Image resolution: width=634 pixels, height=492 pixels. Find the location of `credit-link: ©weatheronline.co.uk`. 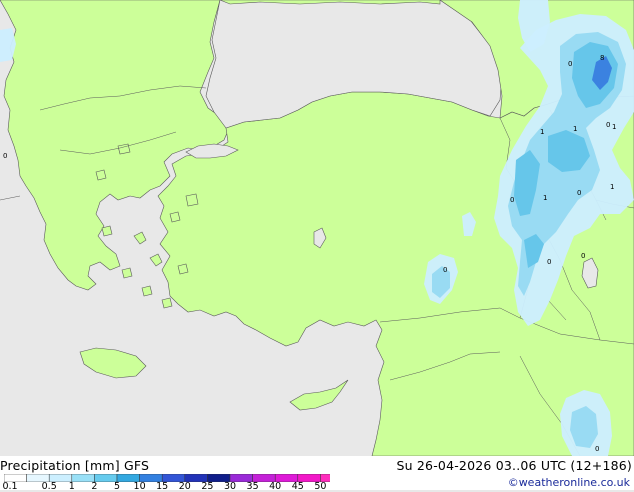

credit-link: ©weatheronline.co.uk is located at coordinates (569, 482).